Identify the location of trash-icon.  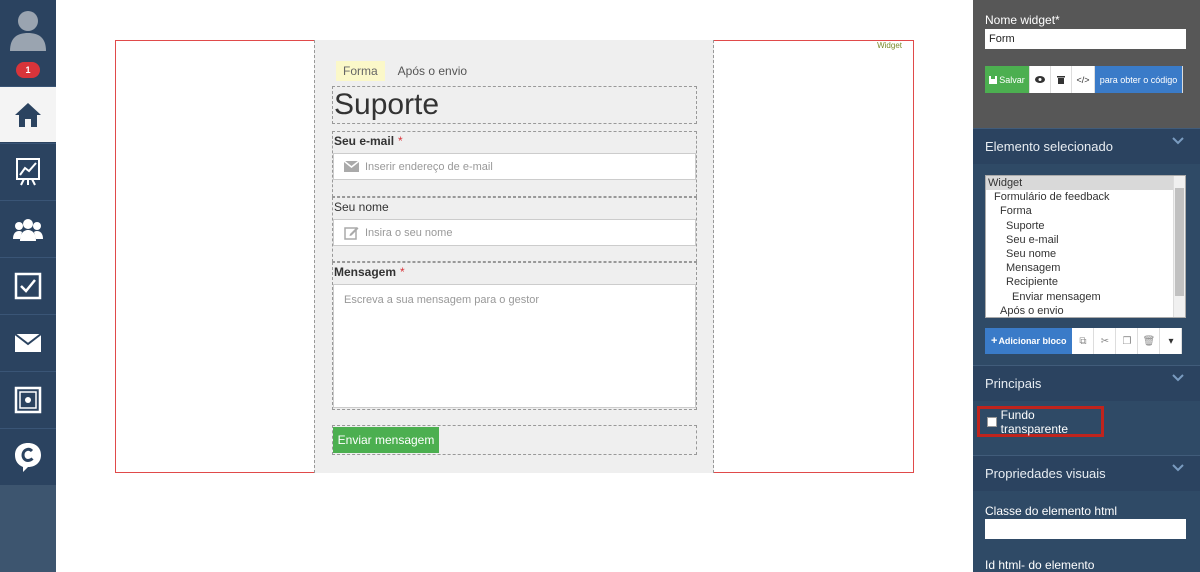
(1061, 80).